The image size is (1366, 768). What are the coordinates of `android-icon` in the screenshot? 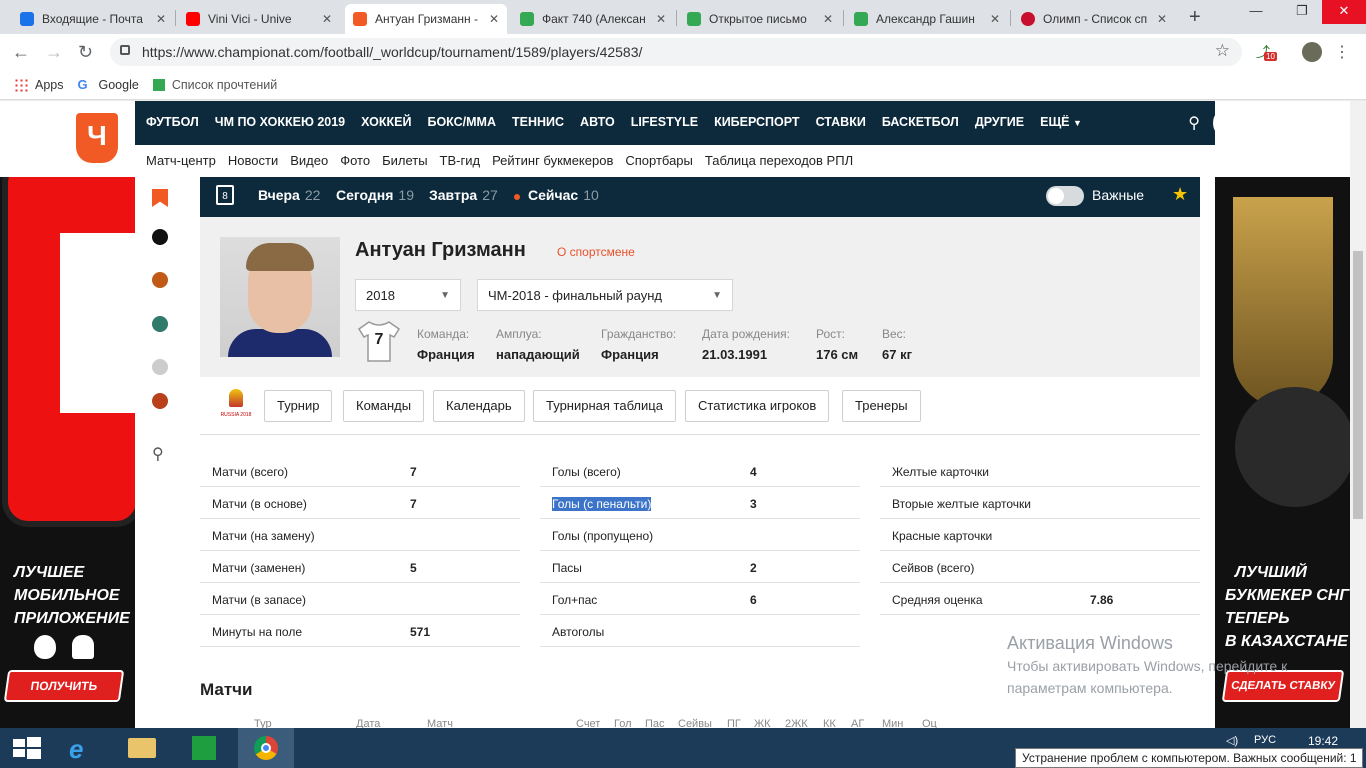 It's located at (83, 647).